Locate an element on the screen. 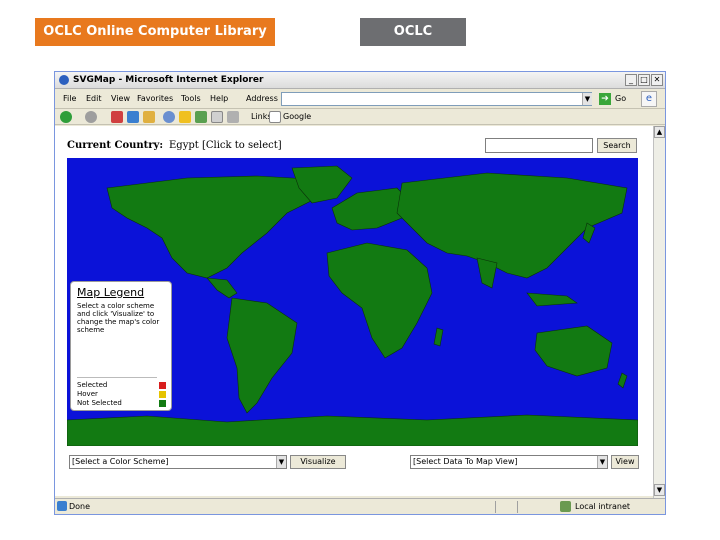 Image resolution: width=720 pixels, height=540 pixels. legend-swatch-selected is located at coordinates (162, 385).